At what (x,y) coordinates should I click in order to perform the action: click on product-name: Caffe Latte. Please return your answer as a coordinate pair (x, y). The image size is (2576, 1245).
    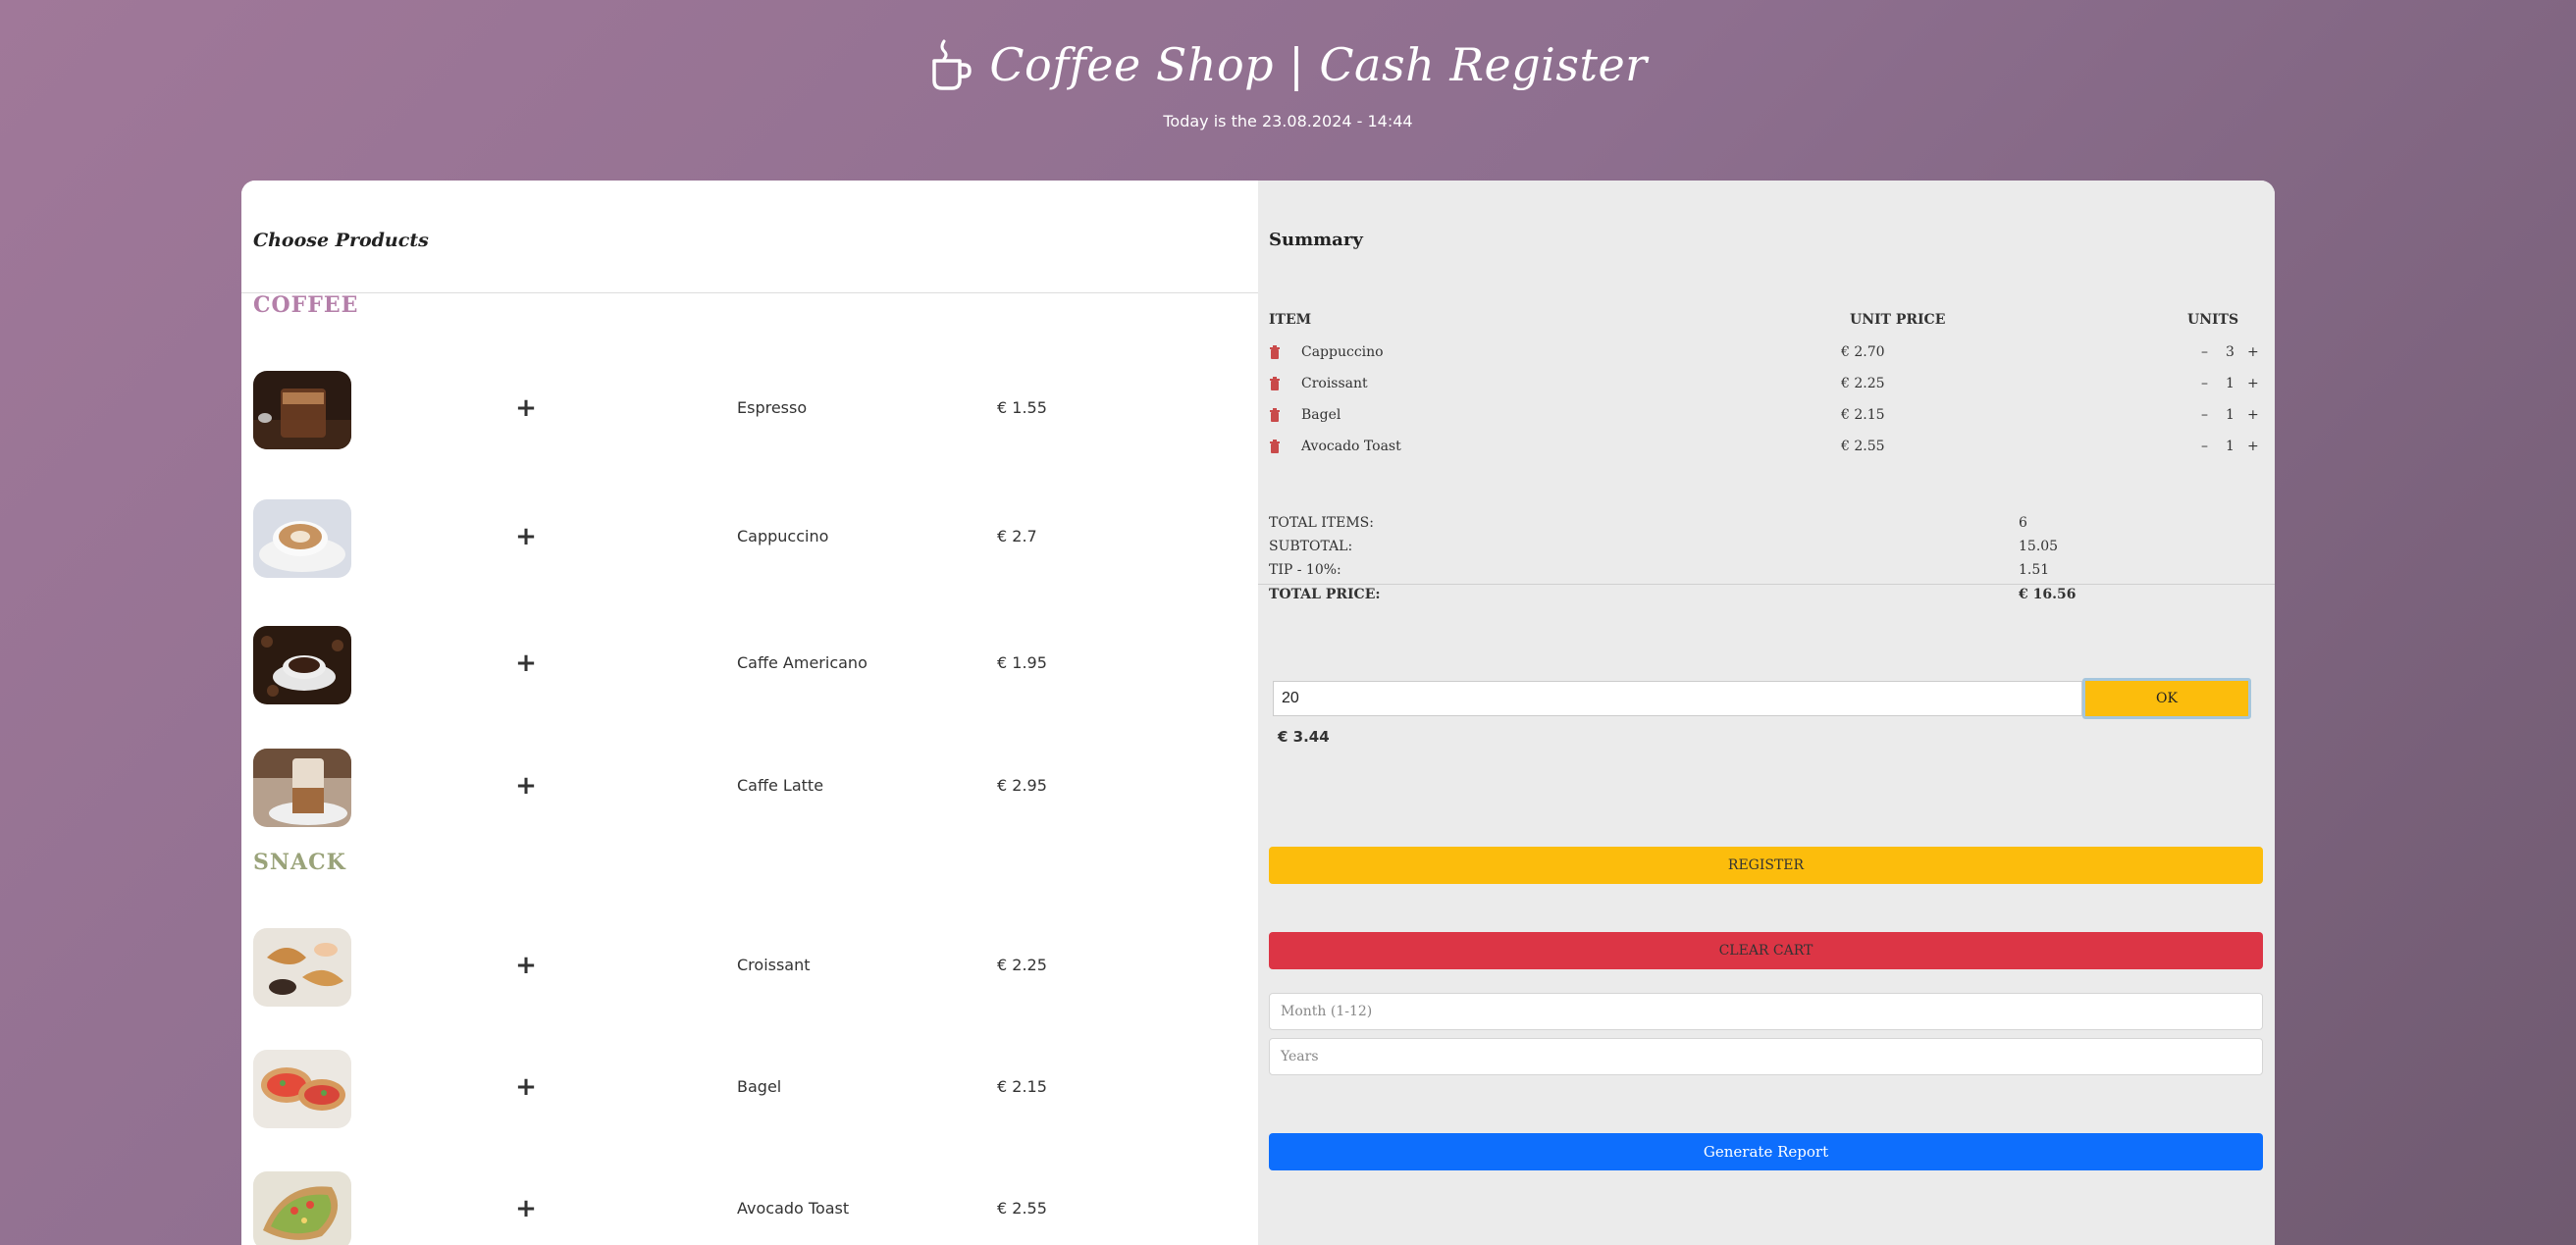
    Looking at the image, I should click on (780, 785).